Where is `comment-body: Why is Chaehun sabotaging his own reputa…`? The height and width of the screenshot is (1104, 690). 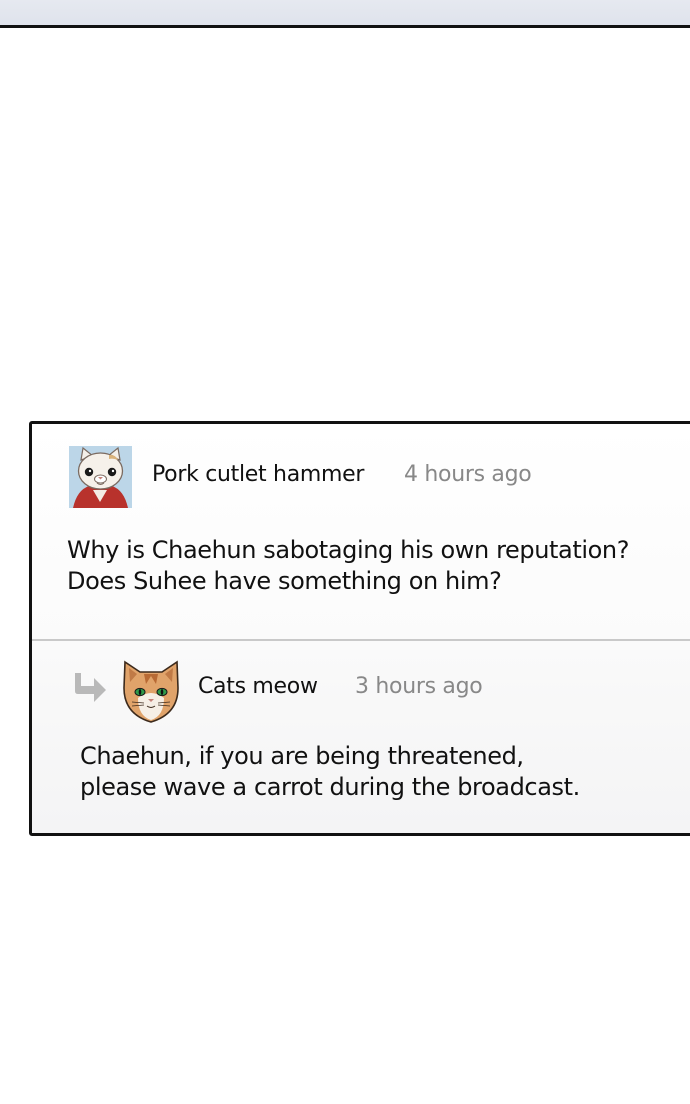 comment-body: Why is Chaehun sabotaging his own reputa… is located at coordinates (377, 566).